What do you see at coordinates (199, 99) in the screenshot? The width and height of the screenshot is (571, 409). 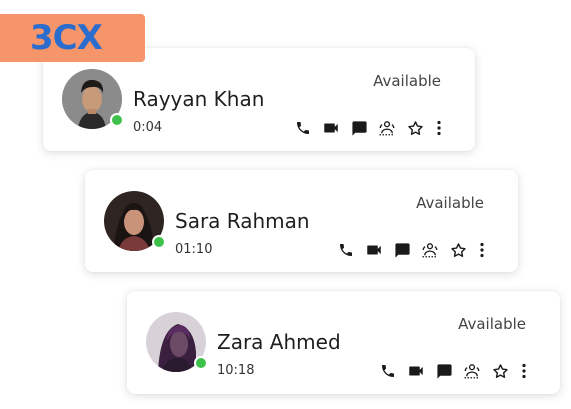 I see `contact-name: Rayyan Khan` at bounding box center [199, 99].